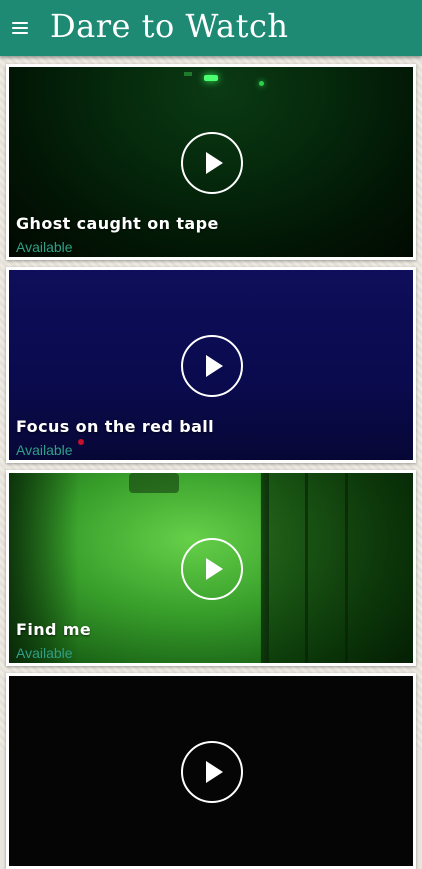 This screenshot has height=869, width=422. I want to click on shadow-top, so click(154, 483).